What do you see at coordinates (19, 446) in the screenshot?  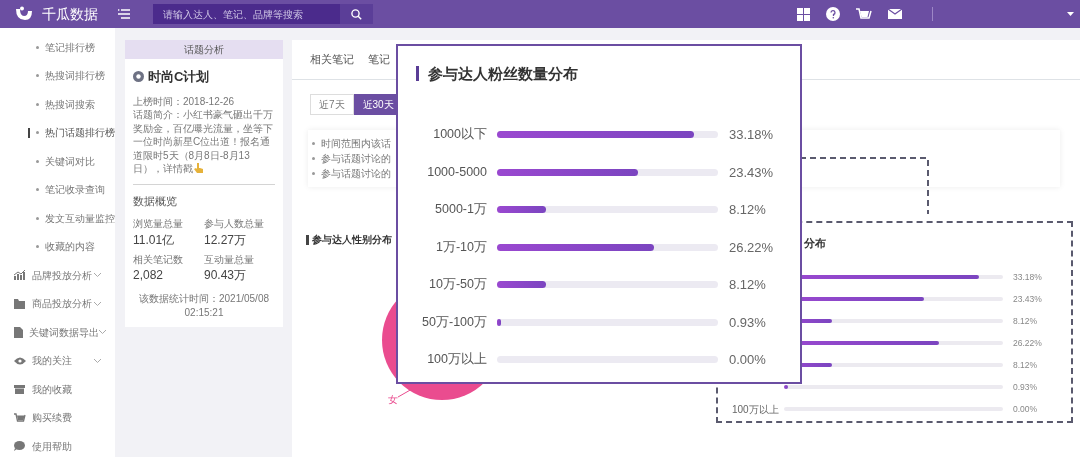 I see `chat-icon` at bounding box center [19, 446].